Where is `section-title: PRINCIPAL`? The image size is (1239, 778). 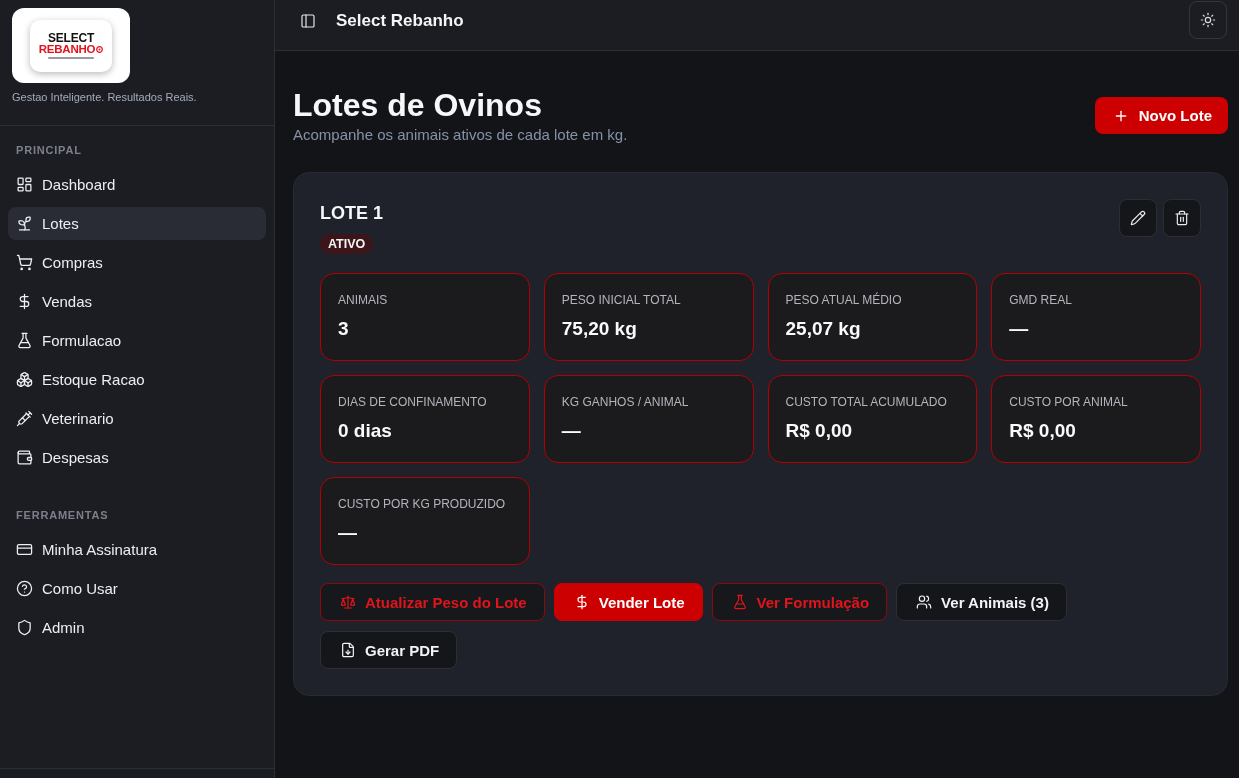 section-title: PRINCIPAL is located at coordinates (49, 150).